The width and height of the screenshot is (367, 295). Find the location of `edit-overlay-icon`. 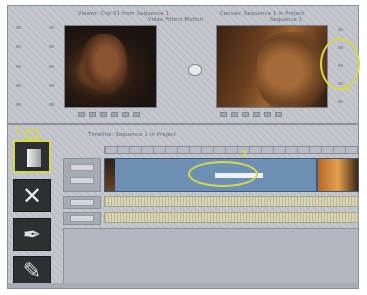

edit-overlay-icon is located at coordinates (195, 70).